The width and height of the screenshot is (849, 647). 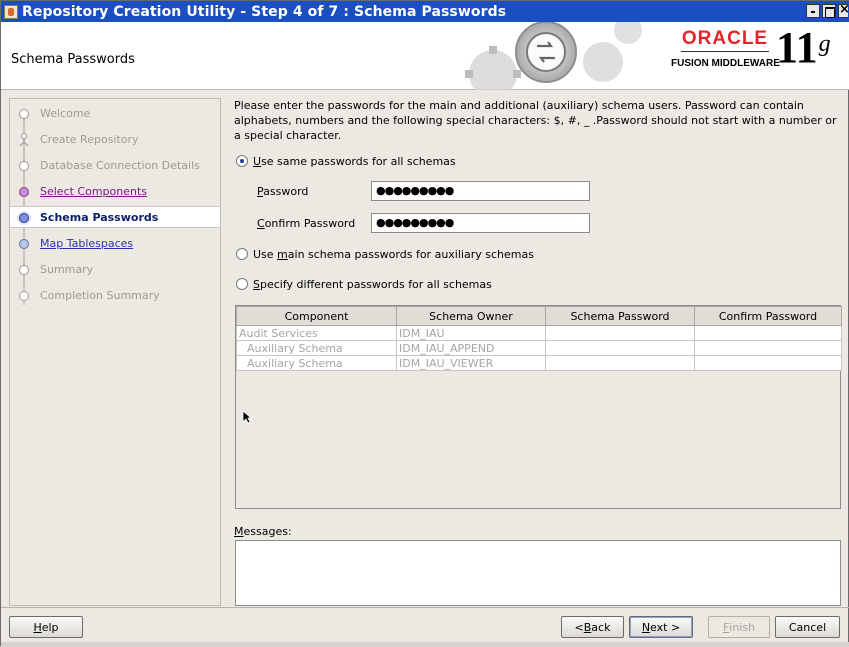 I want to click on confirm-password-field: ●●●●●●●●●, so click(x=480, y=223).